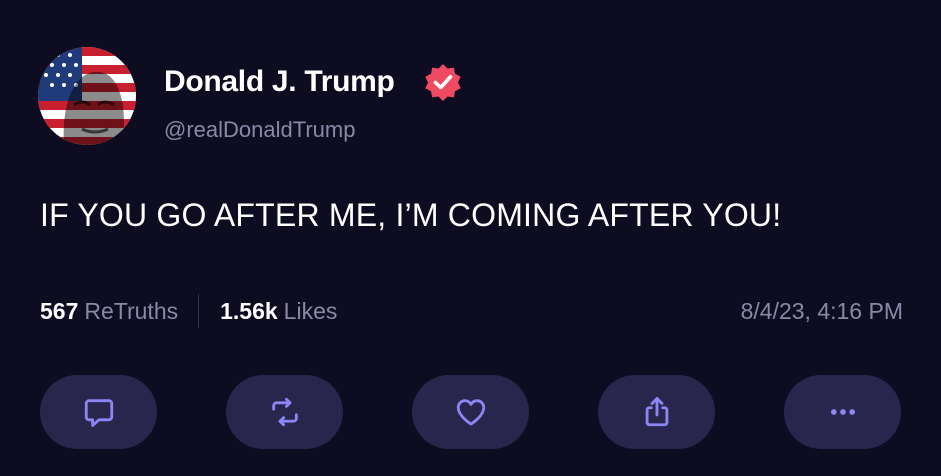 The width and height of the screenshot is (941, 476). What do you see at coordinates (131, 310) in the screenshot?
I see `retruths-label: ReTruths` at bounding box center [131, 310].